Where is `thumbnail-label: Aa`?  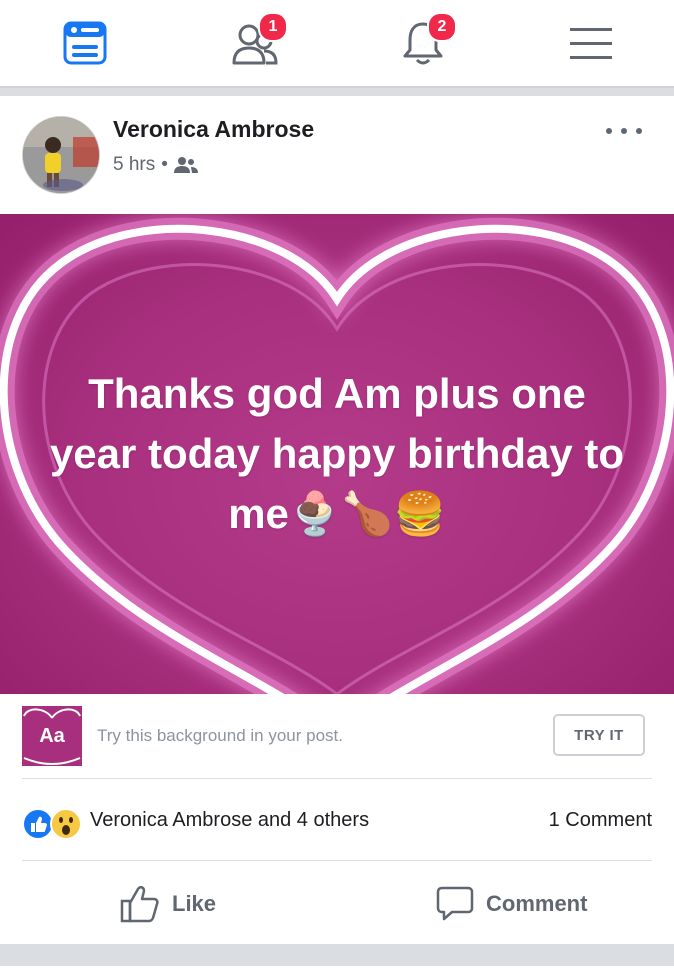
thumbnail-label: Aa is located at coordinates (52, 735).